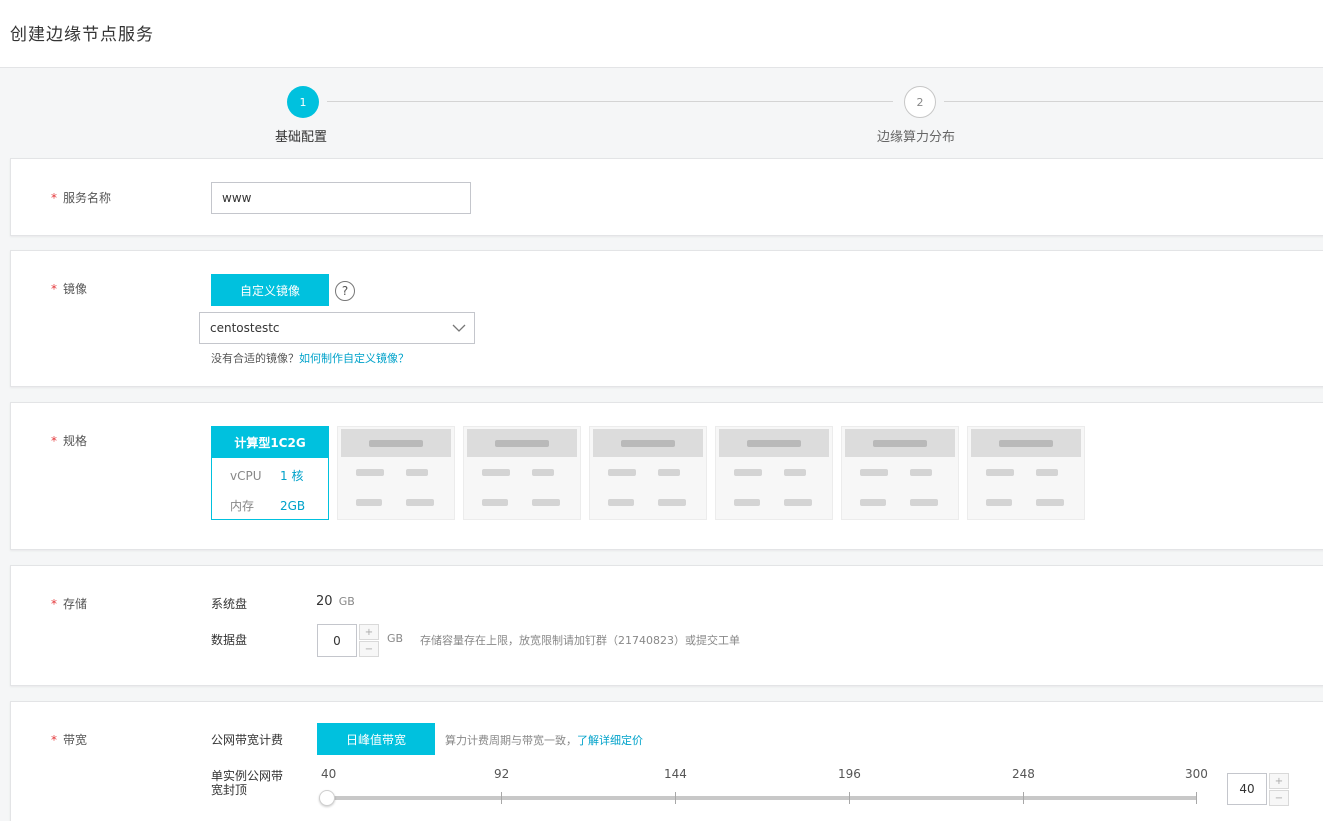 This screenshot has width=1323, height=821. What do you see at coordinates (762, 798) in the screenshot?
I see `bandwidth-slider-track` at bounding box center [762, 798].